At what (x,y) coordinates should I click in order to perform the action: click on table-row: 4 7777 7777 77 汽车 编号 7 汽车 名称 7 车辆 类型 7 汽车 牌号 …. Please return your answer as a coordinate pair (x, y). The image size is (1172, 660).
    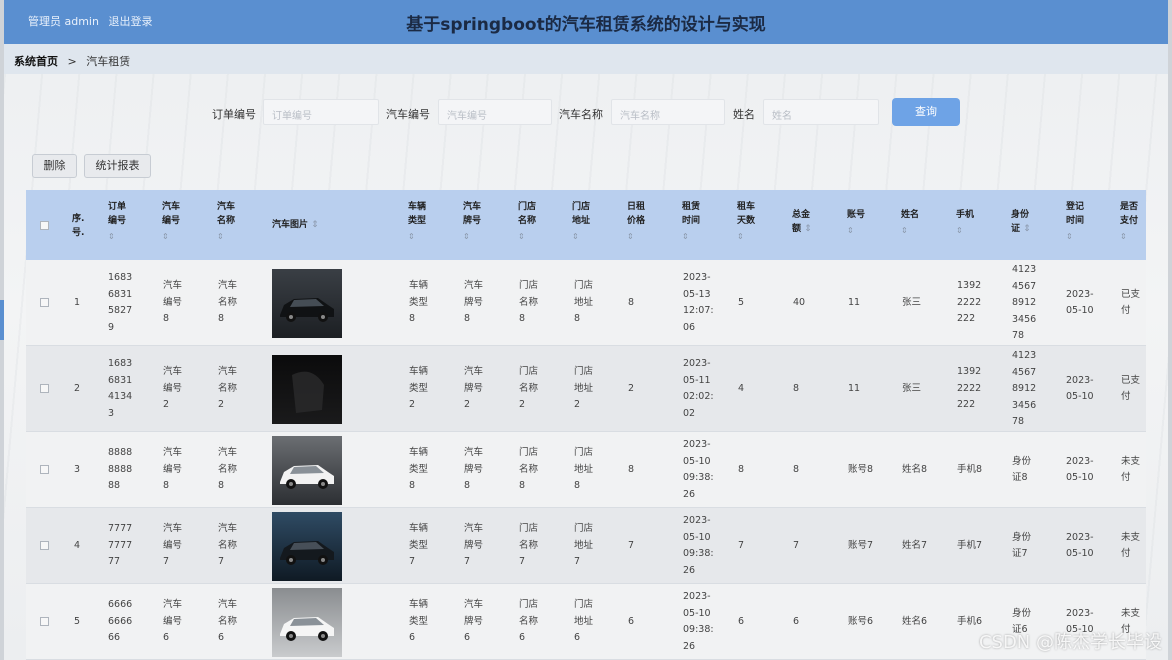
    Looking at the image, I should click on (586, 546).